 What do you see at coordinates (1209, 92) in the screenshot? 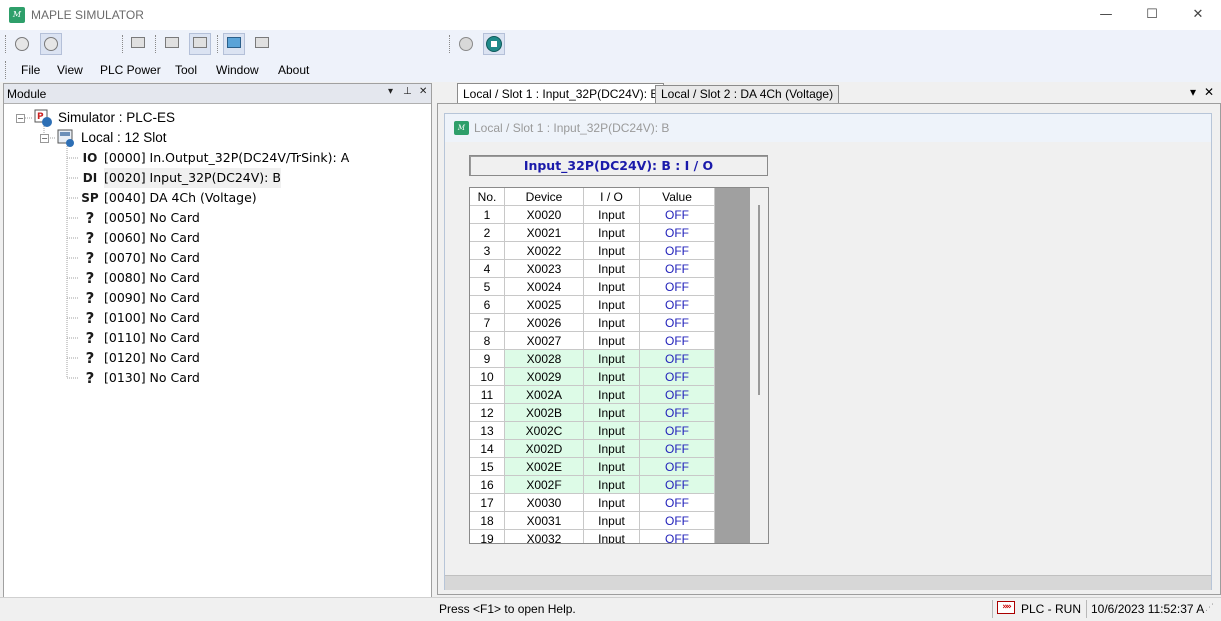
I see `tabs-close-button: ✕` at bounding box center [1209, 92].